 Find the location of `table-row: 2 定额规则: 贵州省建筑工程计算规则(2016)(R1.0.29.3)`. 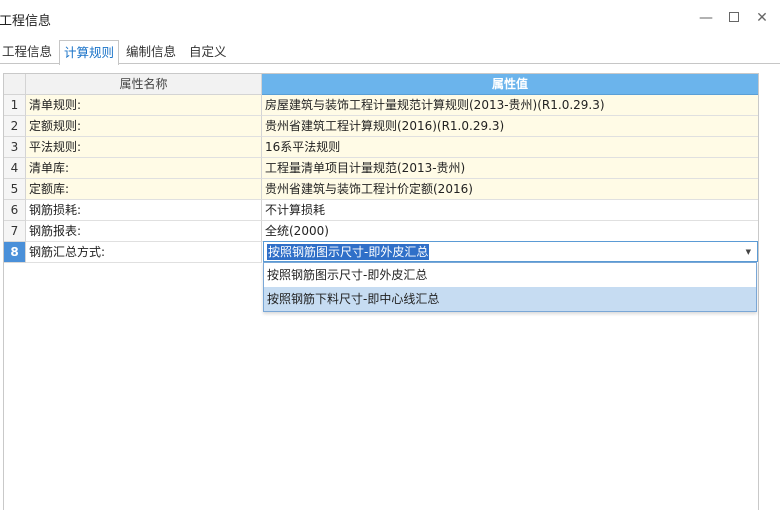

table-row: 2 定额规则: 贵州省建筑工程计算规则(2016)(R1.0.29.3) is located at coordinates (381, 126).